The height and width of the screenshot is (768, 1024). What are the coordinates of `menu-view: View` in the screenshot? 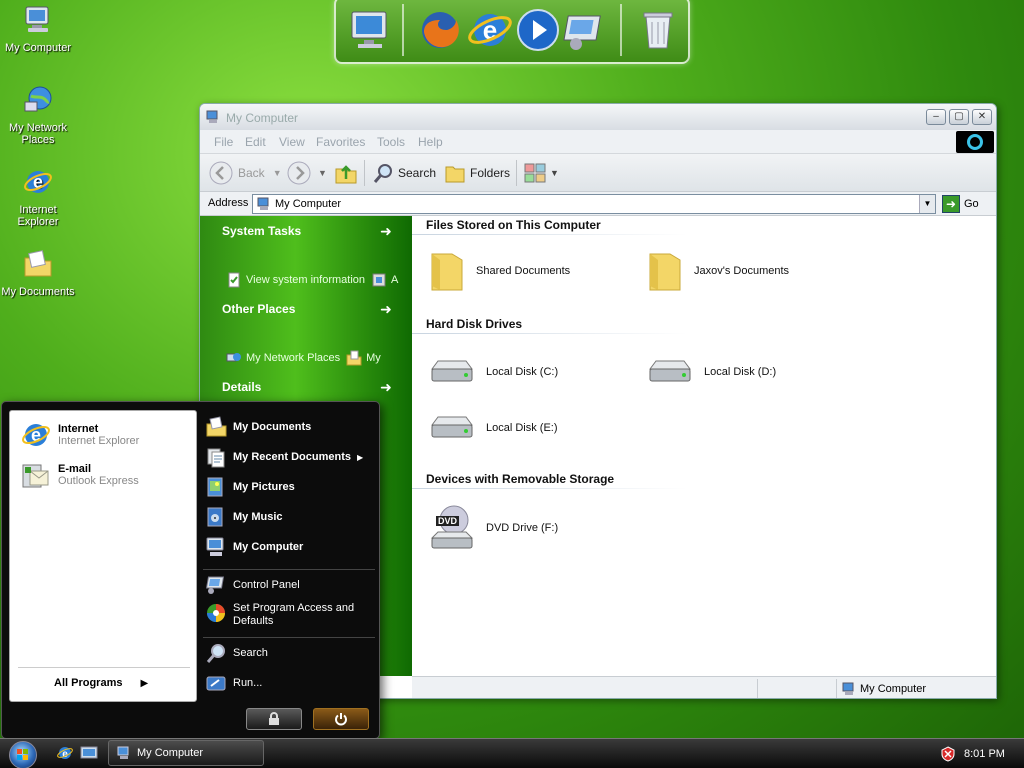 It's located at (292, 142).